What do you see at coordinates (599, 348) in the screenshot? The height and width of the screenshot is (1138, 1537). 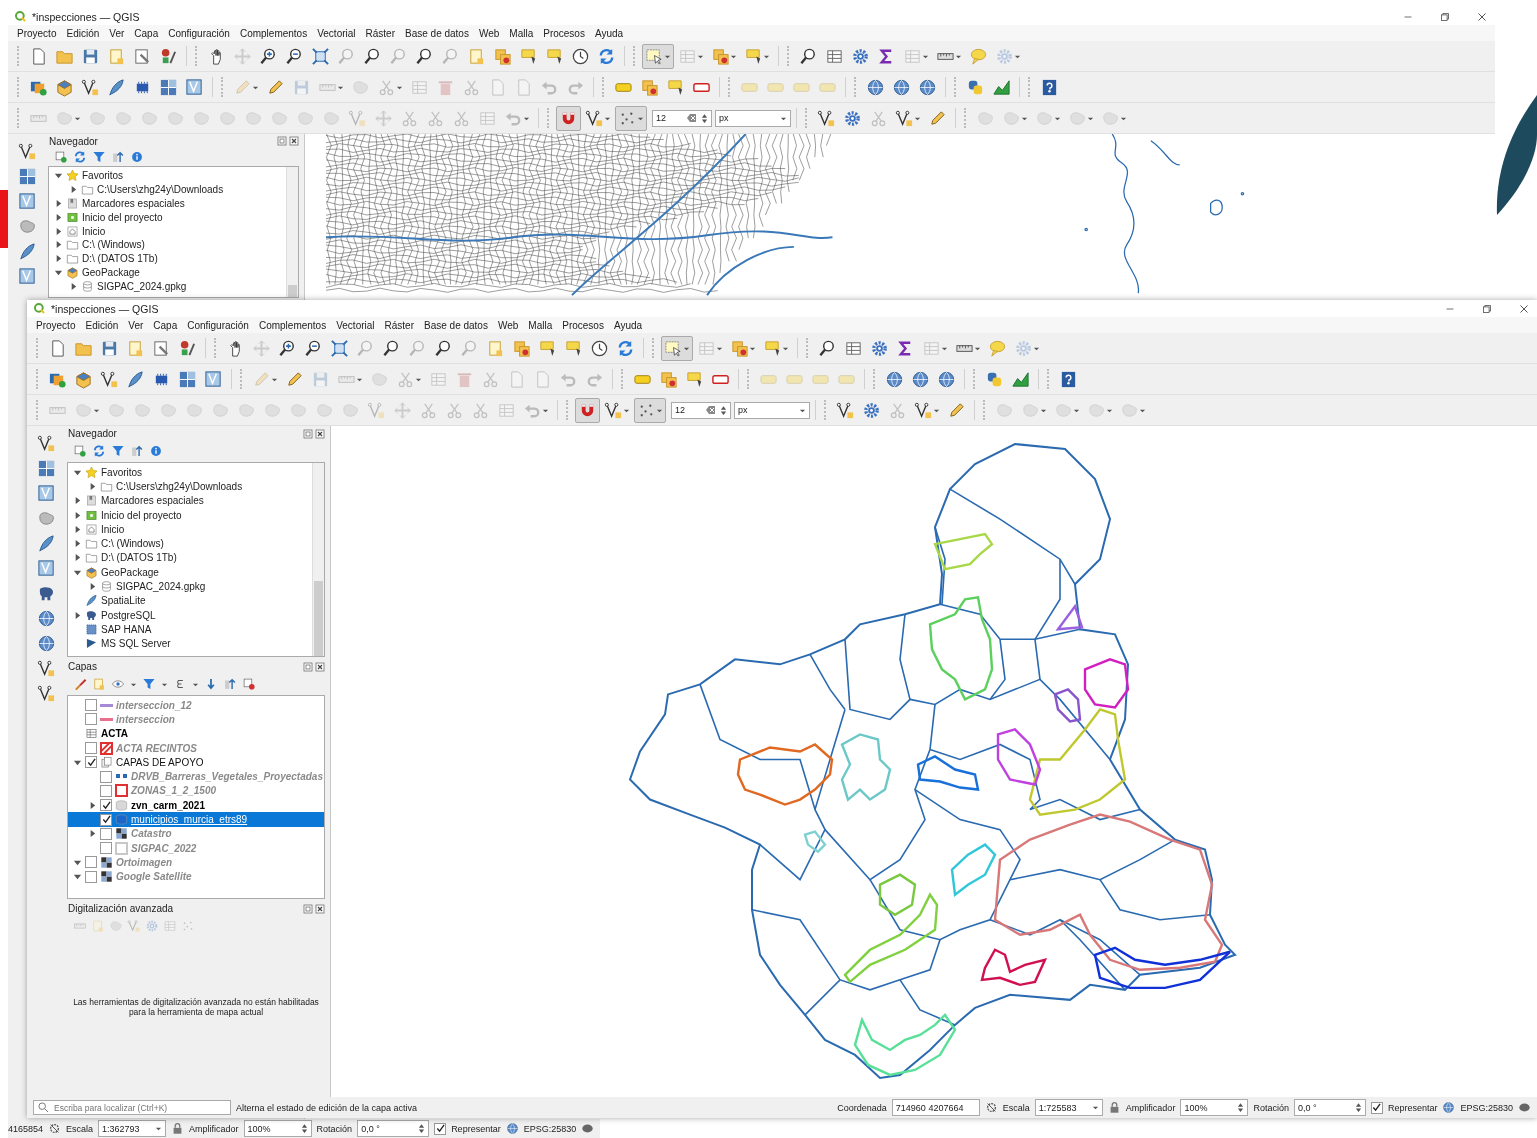 I see `clock-icon` at bounding box center [599, 348].